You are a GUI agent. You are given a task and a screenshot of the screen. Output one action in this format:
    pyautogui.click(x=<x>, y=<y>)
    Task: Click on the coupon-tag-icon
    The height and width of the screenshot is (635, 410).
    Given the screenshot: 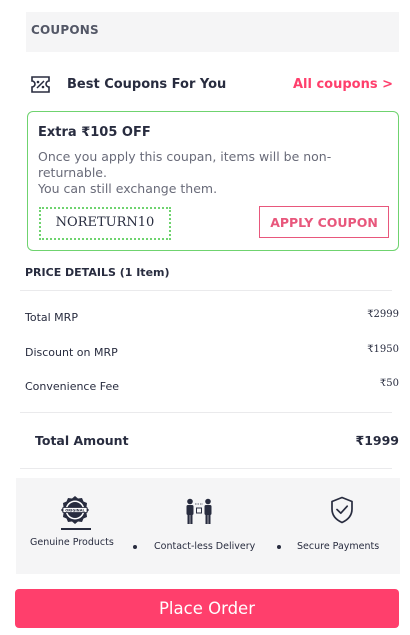 What is the action you would take?
    pyautogui.click(x=40, y=84)
    